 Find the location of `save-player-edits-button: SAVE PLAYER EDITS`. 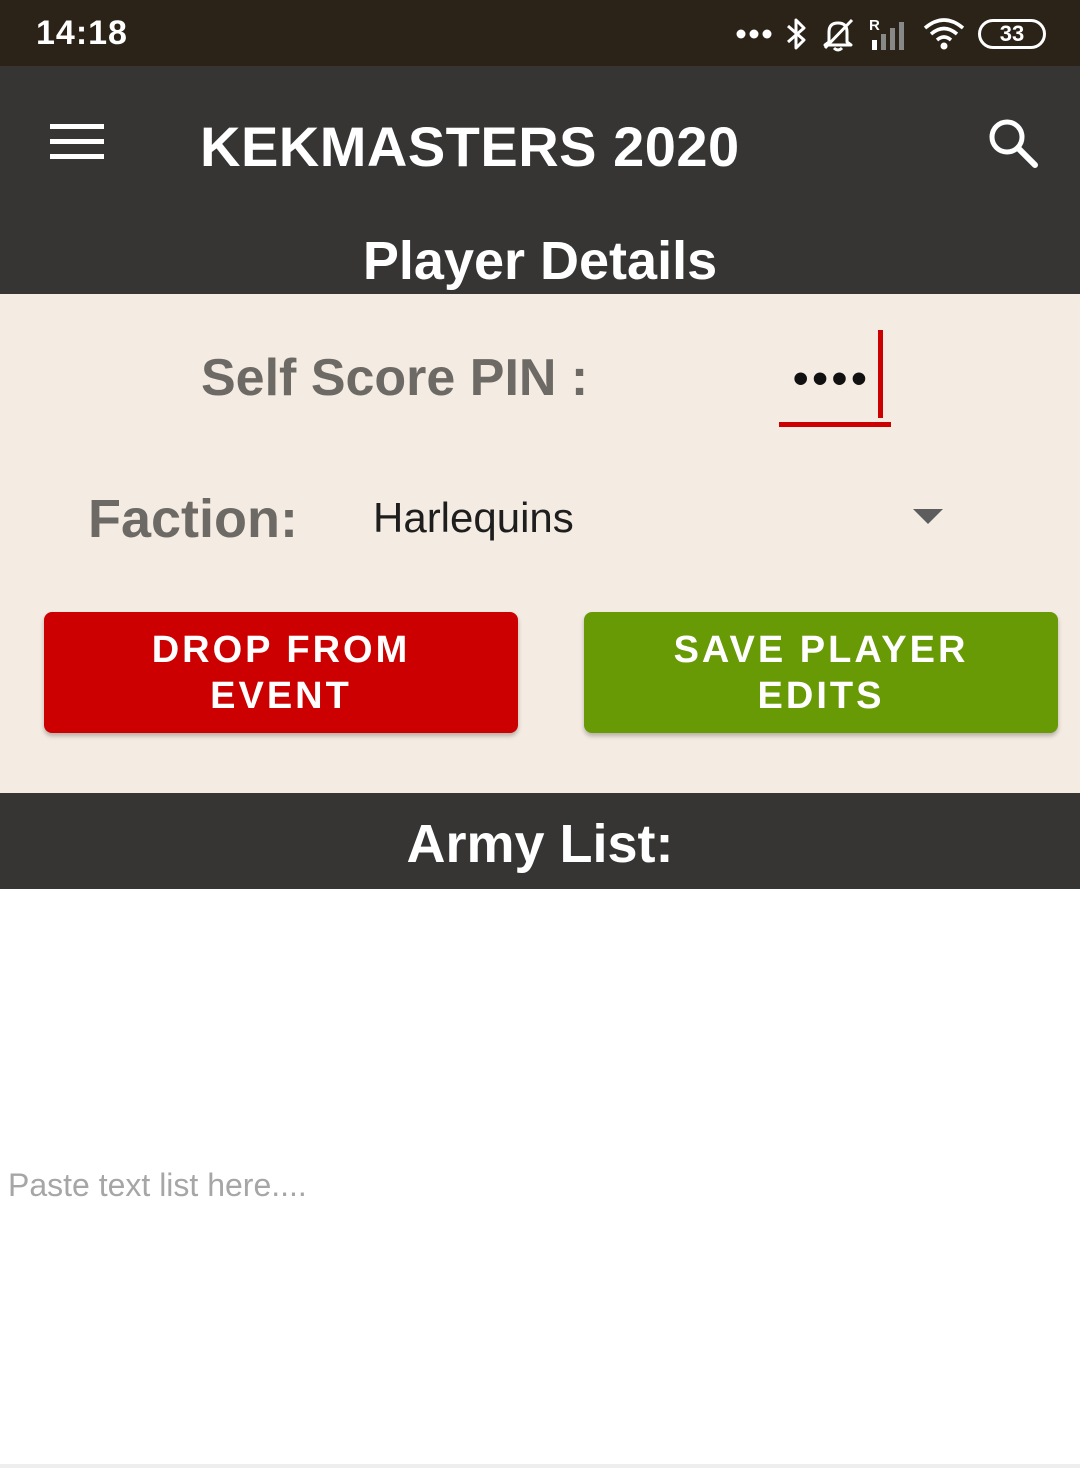

save-player-edits-button: SAVE PLAYER EDITS is located at coordinates (821, 672).